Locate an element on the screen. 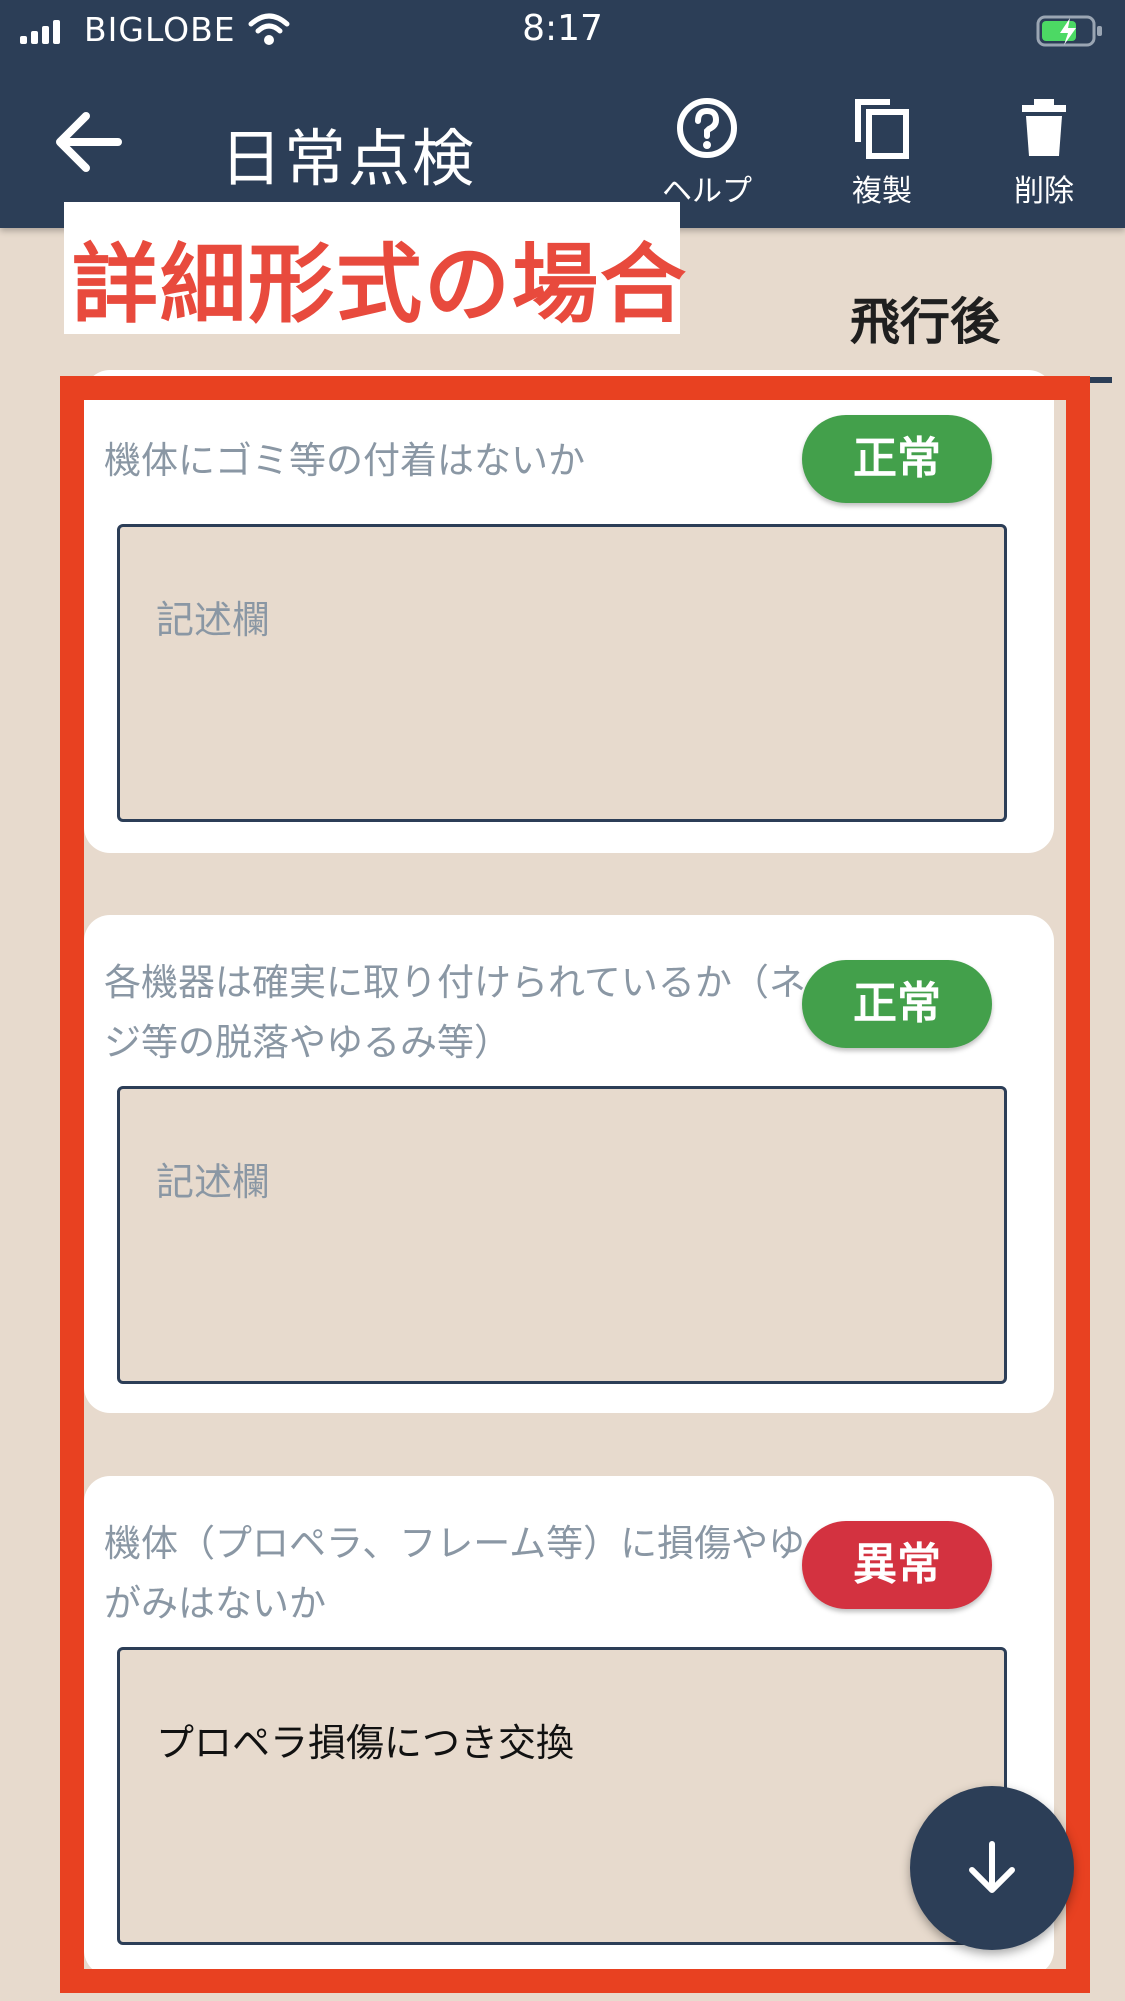 Image resolution: width=1125 pixels, height=2001 pixels. page-title: 日常点検 is located at coordinates (348, 158).